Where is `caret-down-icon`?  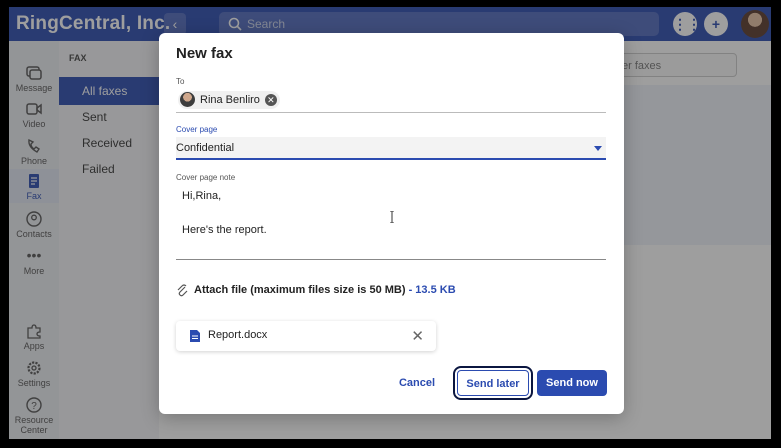
caret-down-icon is located at coordinates (598, 148).